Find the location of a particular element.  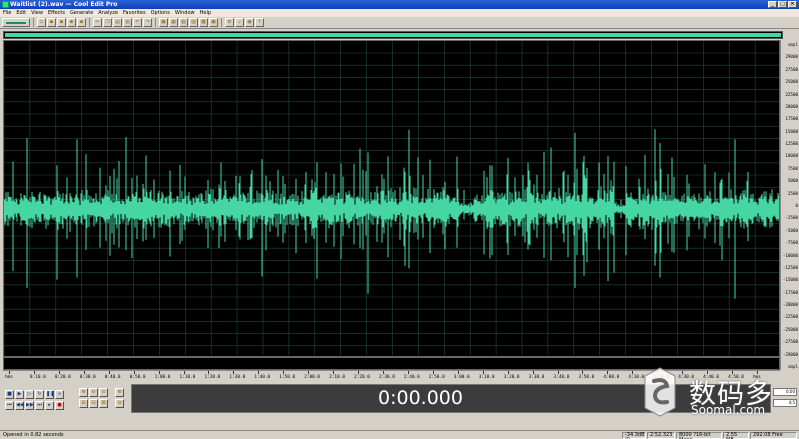

minimize-icon: _ is located at coordinates (772, 4).